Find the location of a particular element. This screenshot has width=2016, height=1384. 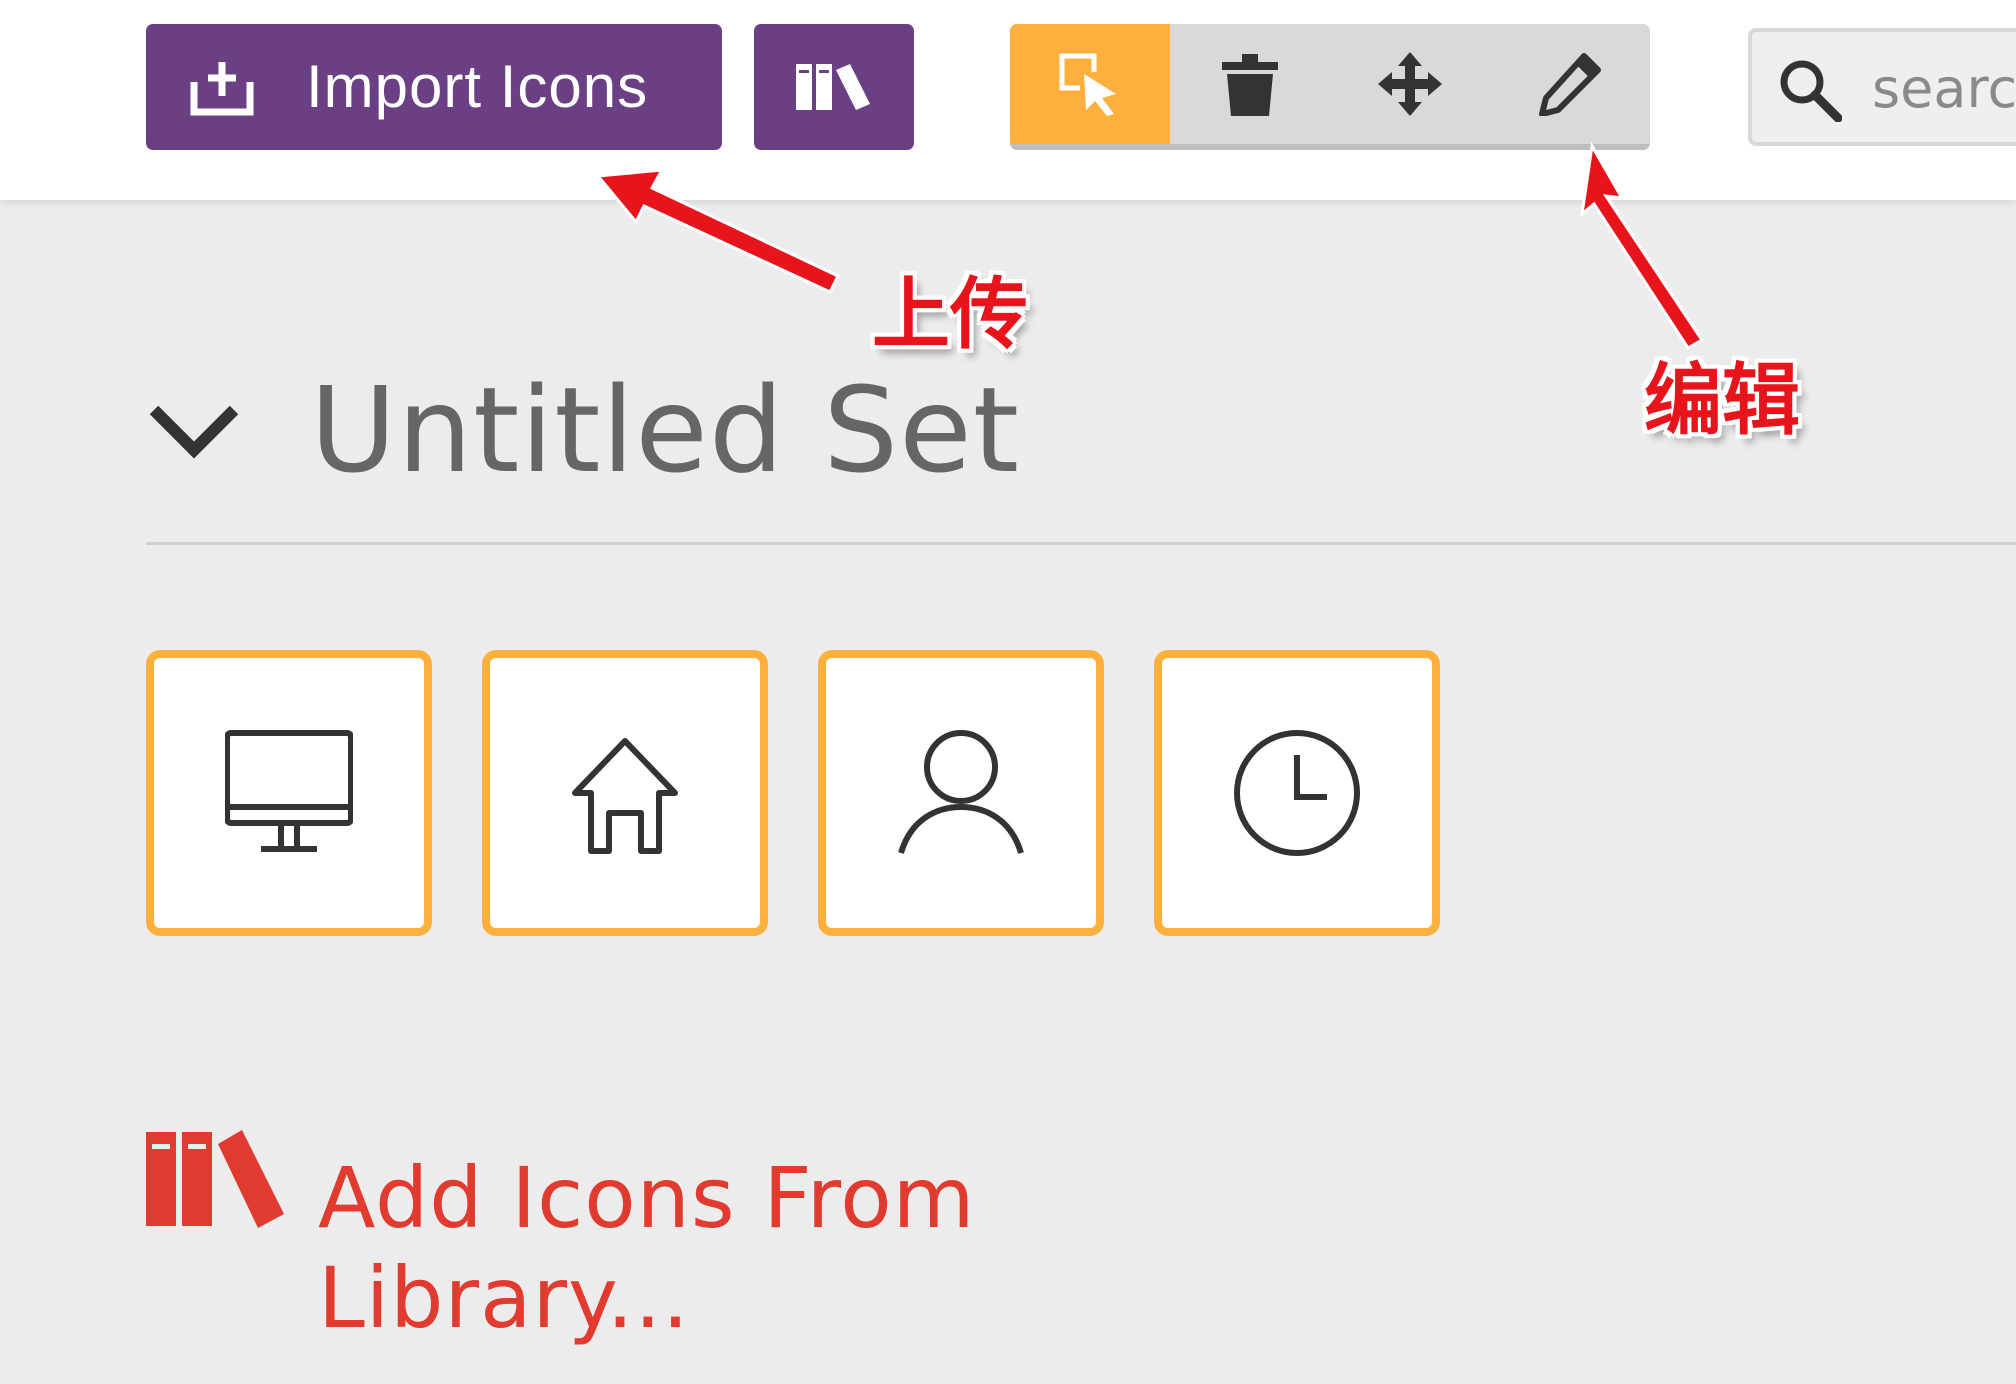

chevron-down-icon is located at coordinates (194, 430).